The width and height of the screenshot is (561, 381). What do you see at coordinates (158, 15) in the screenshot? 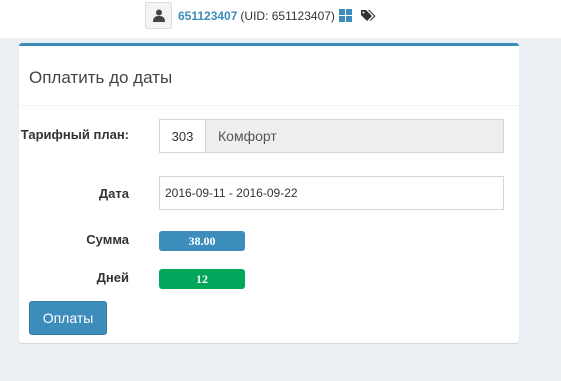
I see `user-icon` at bounding box center [158, 15].